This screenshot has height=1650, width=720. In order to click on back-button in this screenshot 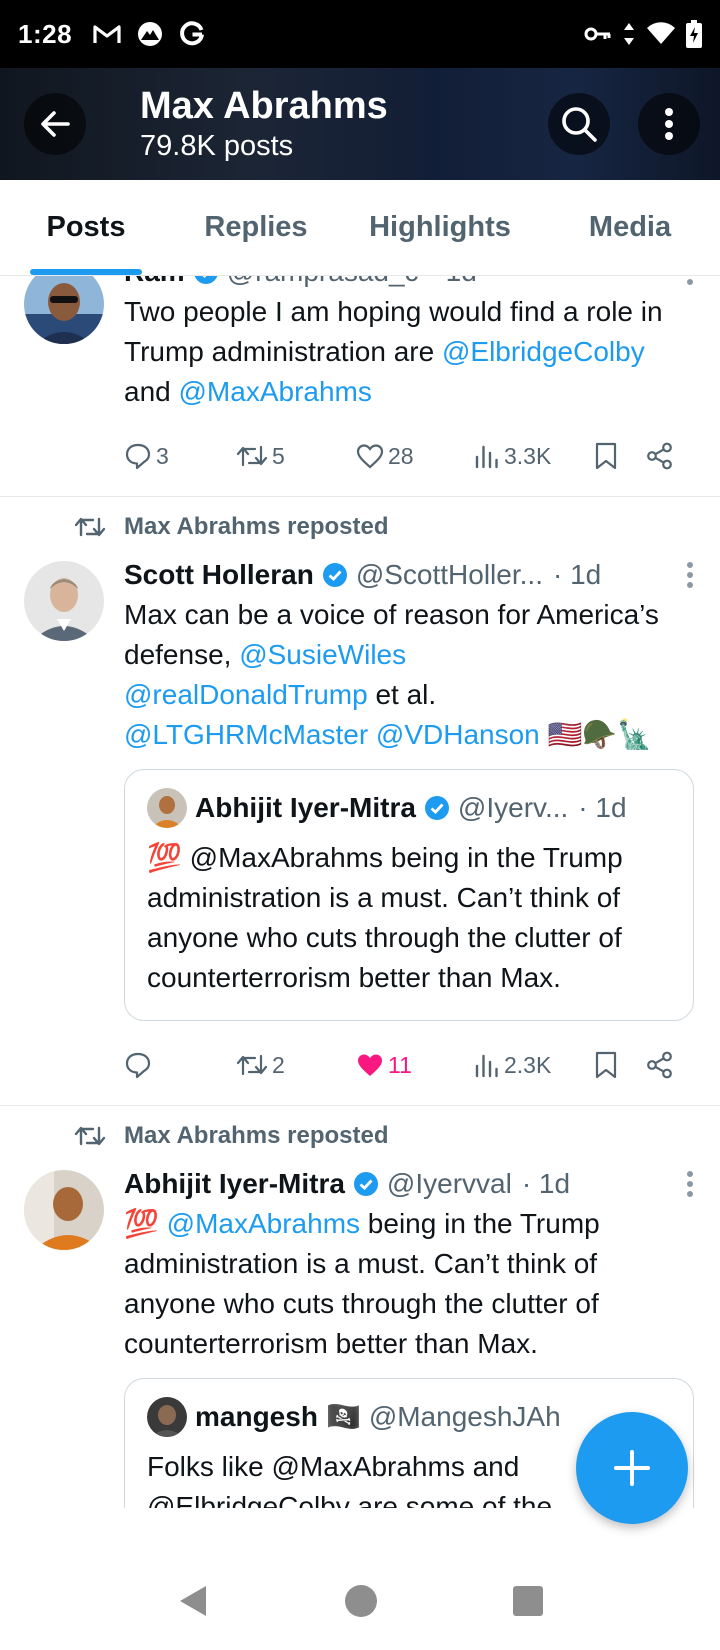, I will do `click(55, 124)`.